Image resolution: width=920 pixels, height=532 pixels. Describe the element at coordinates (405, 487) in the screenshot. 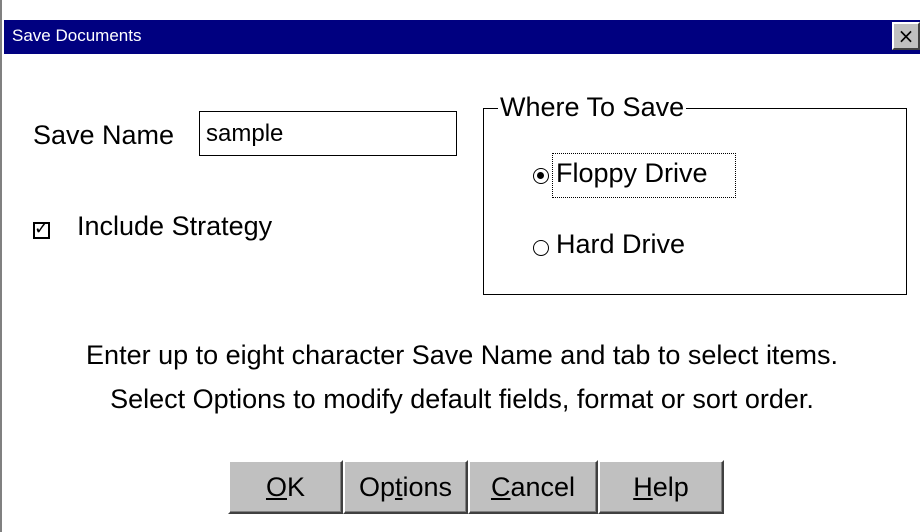

I see `options-button: Options` at that location.